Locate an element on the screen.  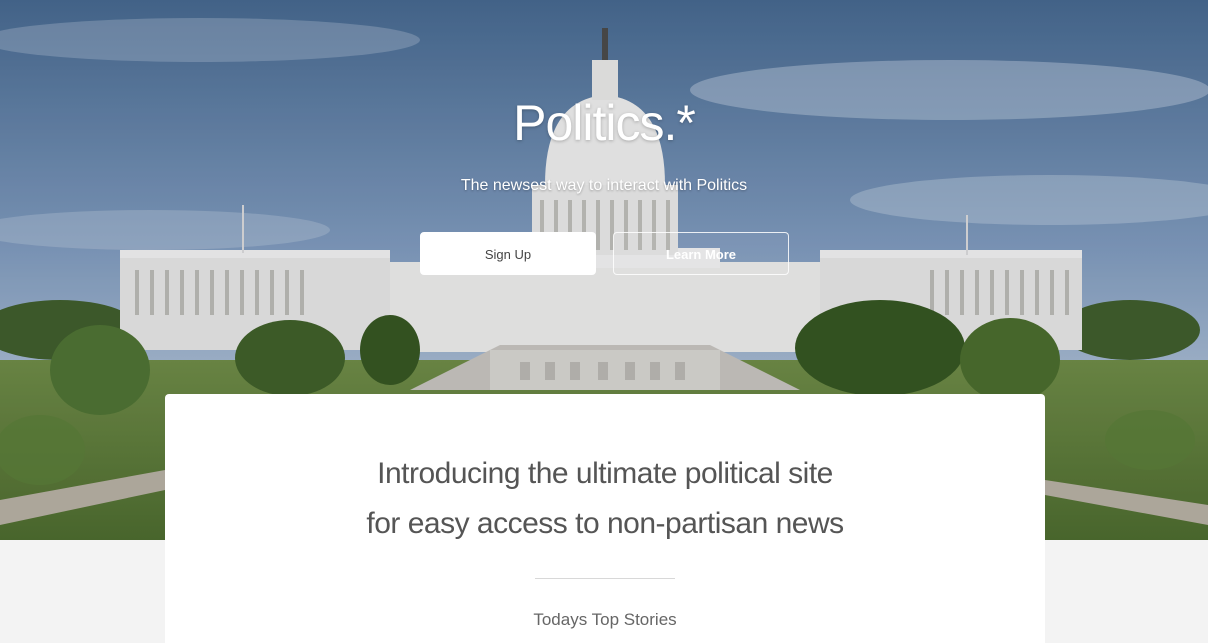
sign-up-button: Sign Up is located at coordinates (508, 253).